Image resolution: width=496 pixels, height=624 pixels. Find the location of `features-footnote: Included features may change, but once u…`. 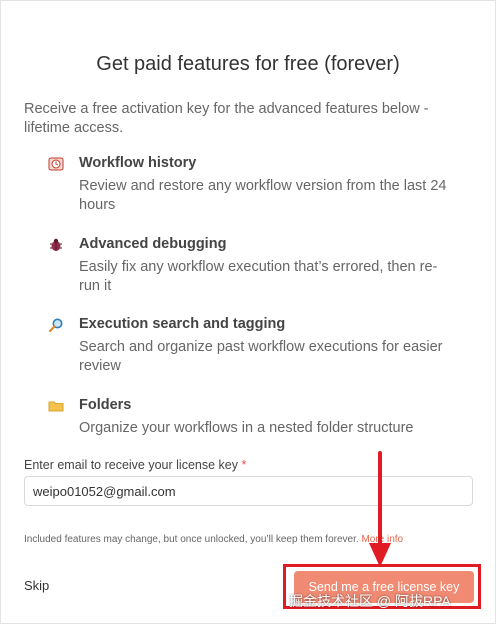

features-footnote: Included features may change, but once u… is located at coordinates (213, 539).